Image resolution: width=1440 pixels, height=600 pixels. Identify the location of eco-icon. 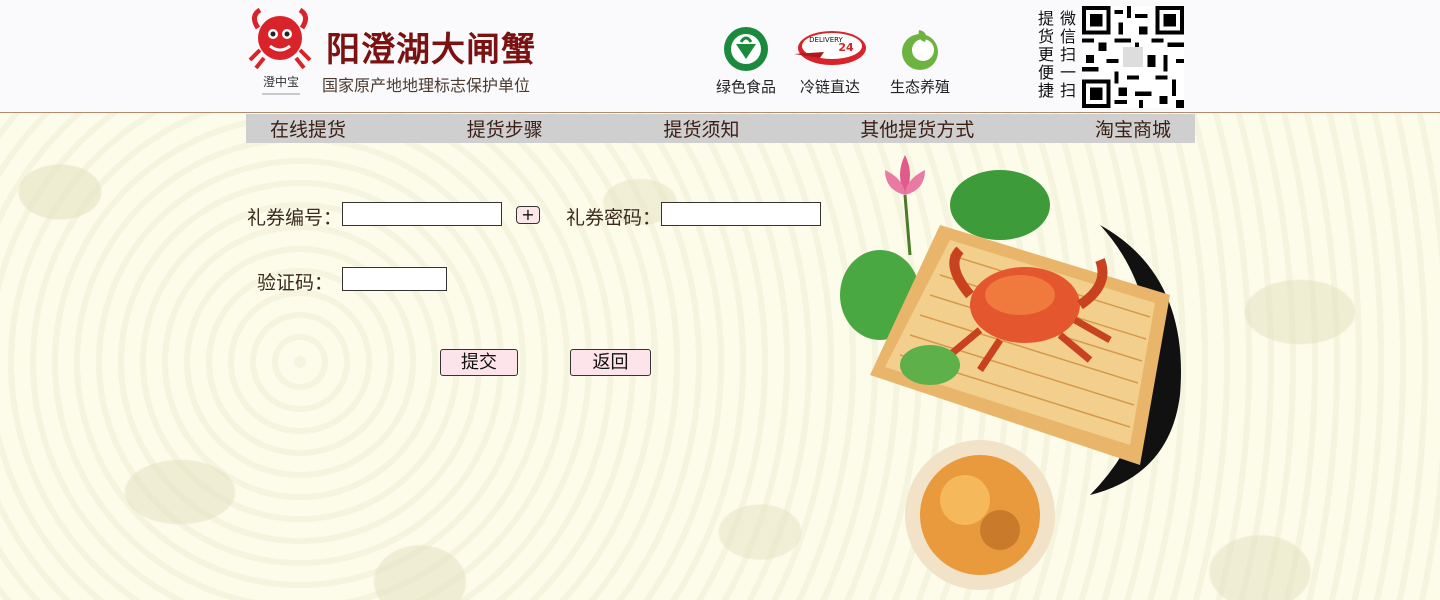
(920, 50).